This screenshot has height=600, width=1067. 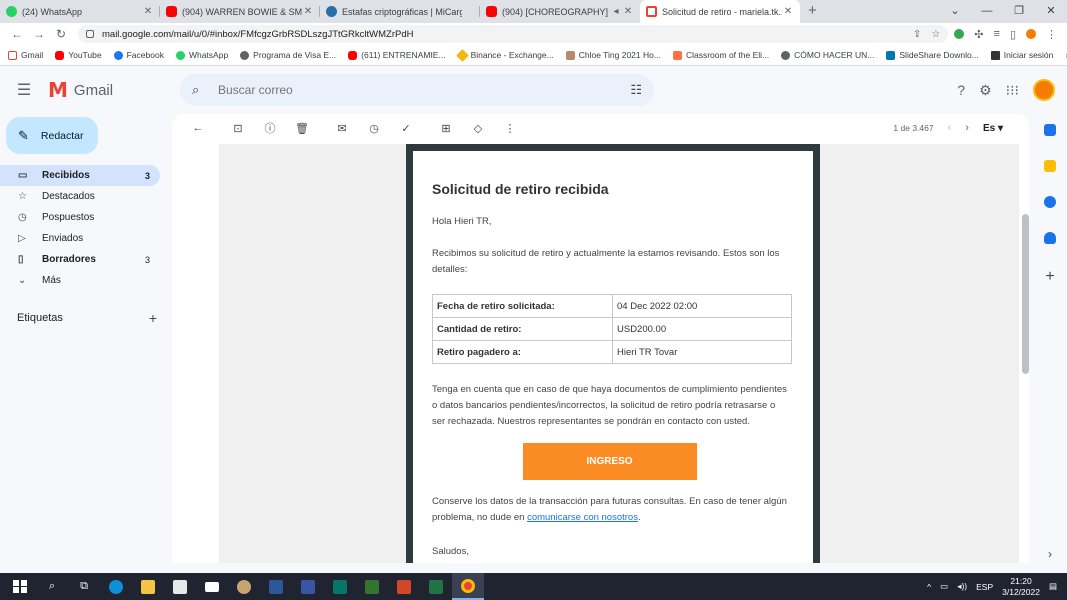 What do you see at coordinates (148, 586) in the screenshot?
I see `file-explorer-icon` at bounding box center [148, 586].